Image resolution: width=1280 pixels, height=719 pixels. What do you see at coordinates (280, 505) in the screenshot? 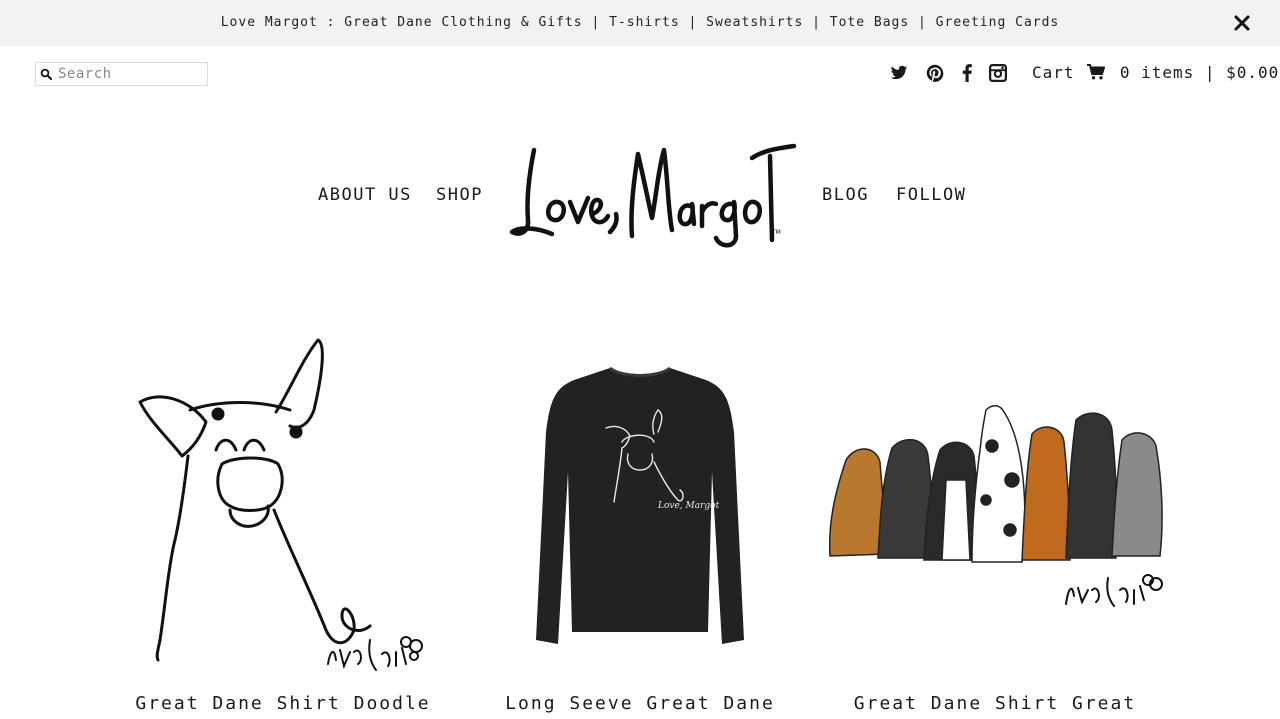
I see `product-image-great-dane-doodle` at bounding box center [280, 505].